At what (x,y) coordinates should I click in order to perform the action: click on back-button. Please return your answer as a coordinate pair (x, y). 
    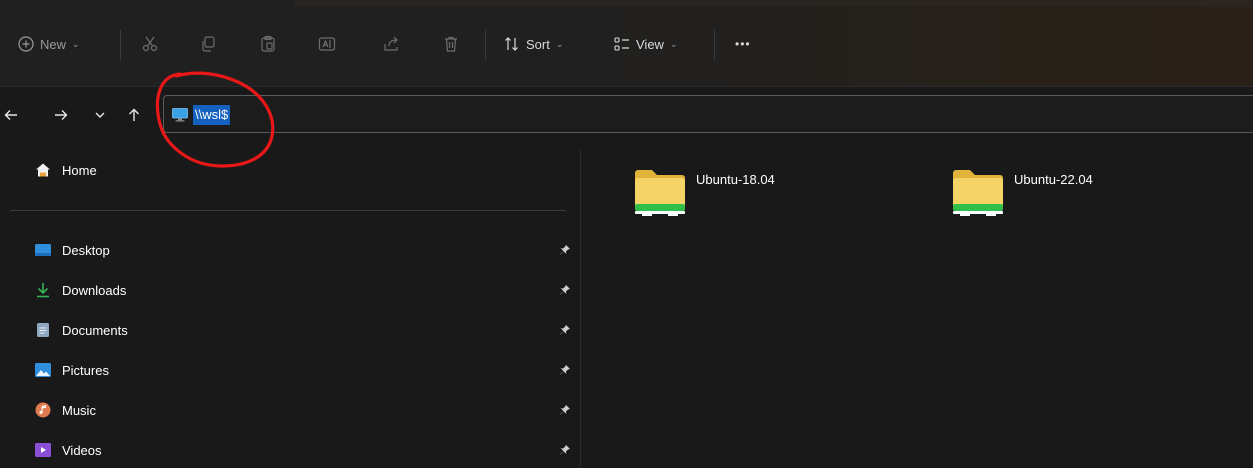
    Looking at the image, I should click on (11, 116).